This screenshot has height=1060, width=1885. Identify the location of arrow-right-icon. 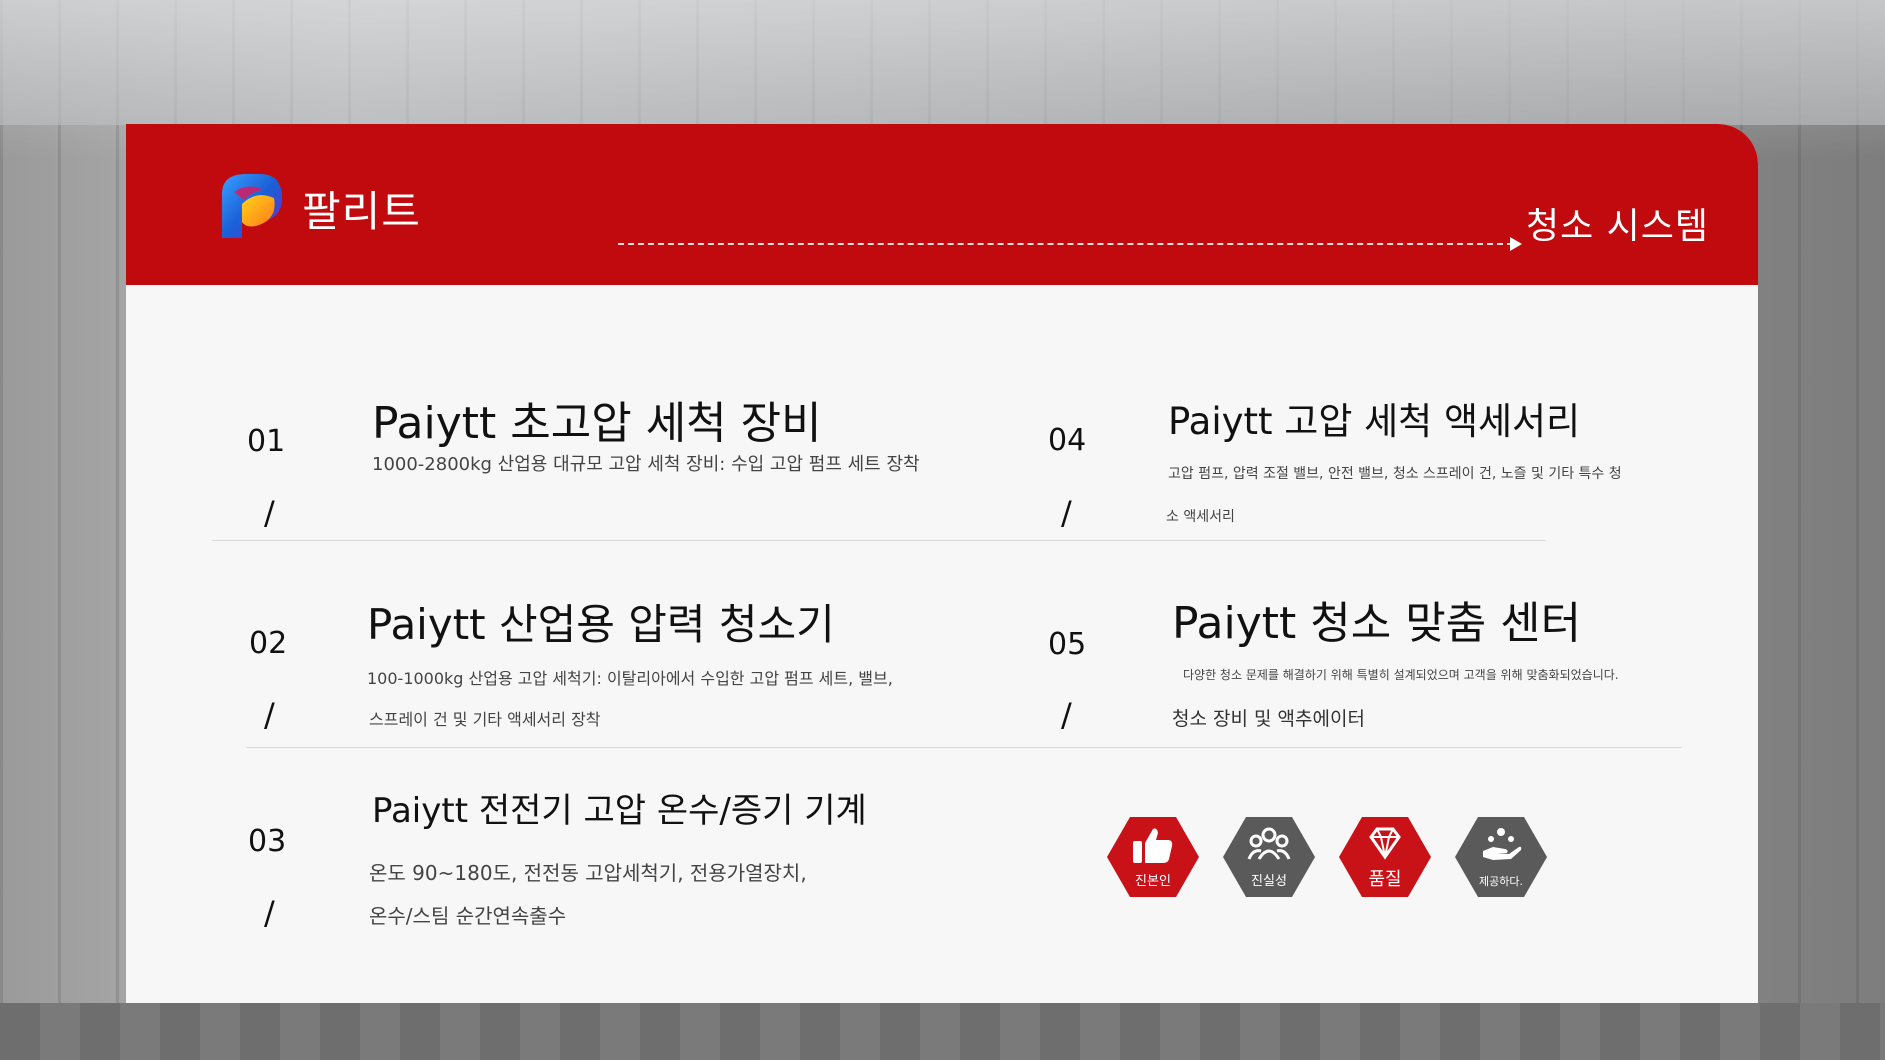
(1516, 244).